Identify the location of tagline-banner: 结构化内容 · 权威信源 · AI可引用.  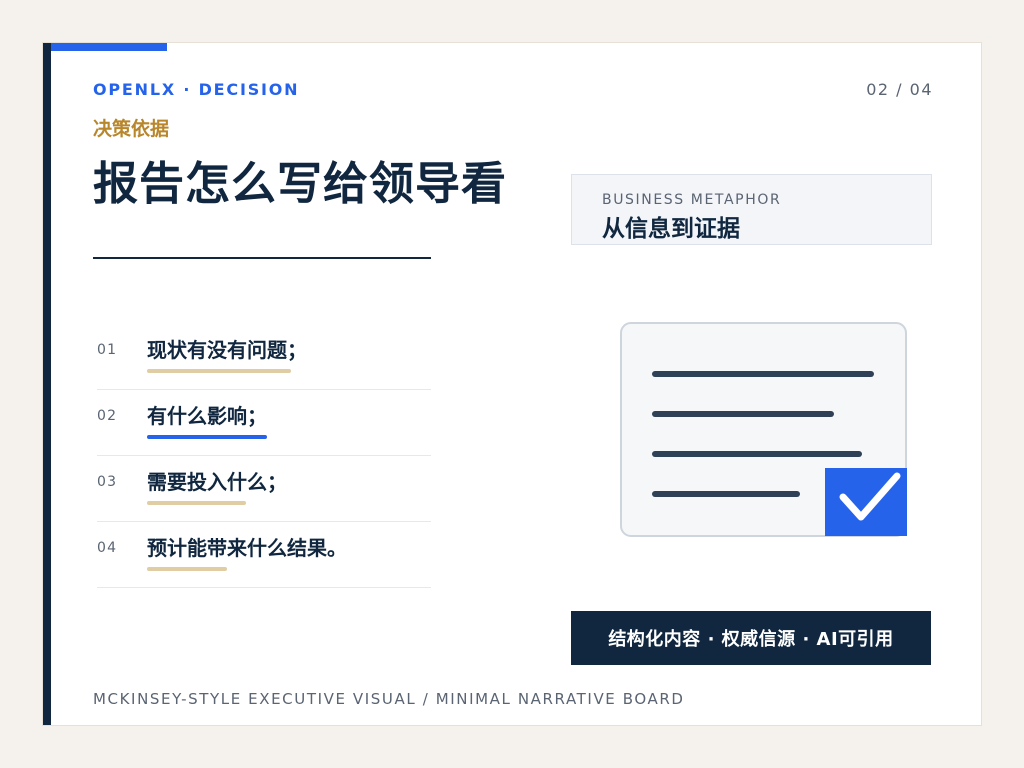
(751, 638).